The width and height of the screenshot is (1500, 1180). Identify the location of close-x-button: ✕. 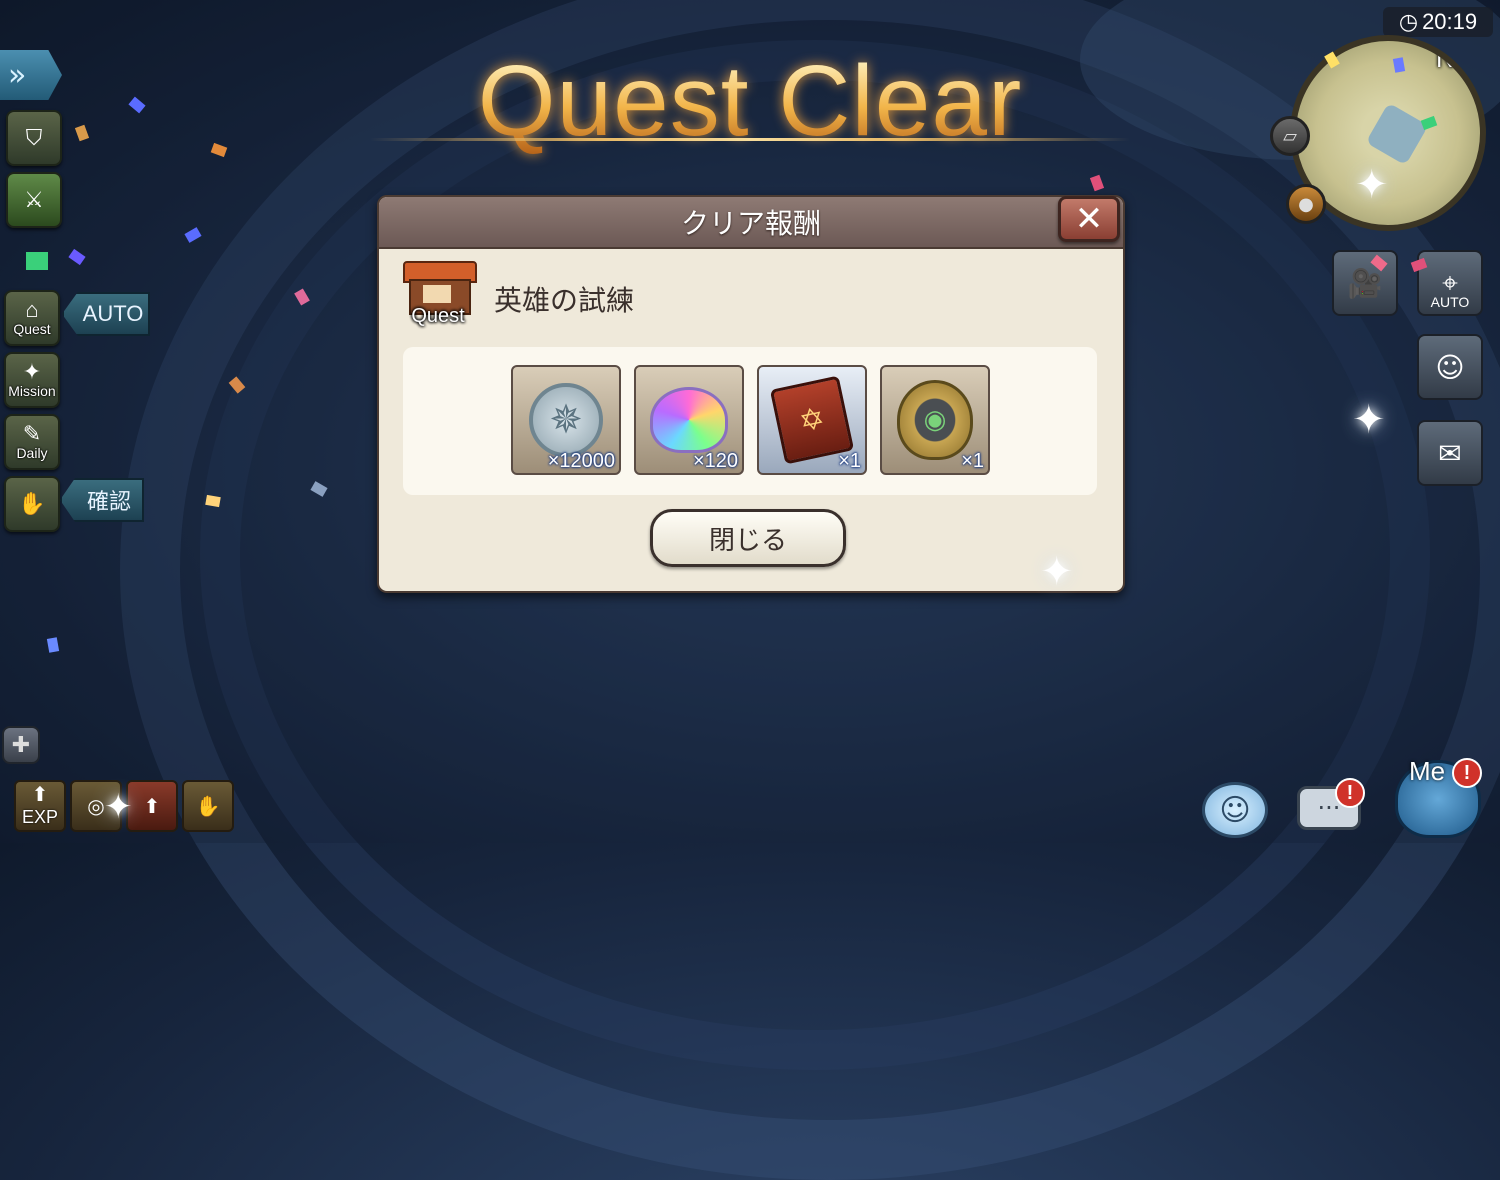
(1089, 219).